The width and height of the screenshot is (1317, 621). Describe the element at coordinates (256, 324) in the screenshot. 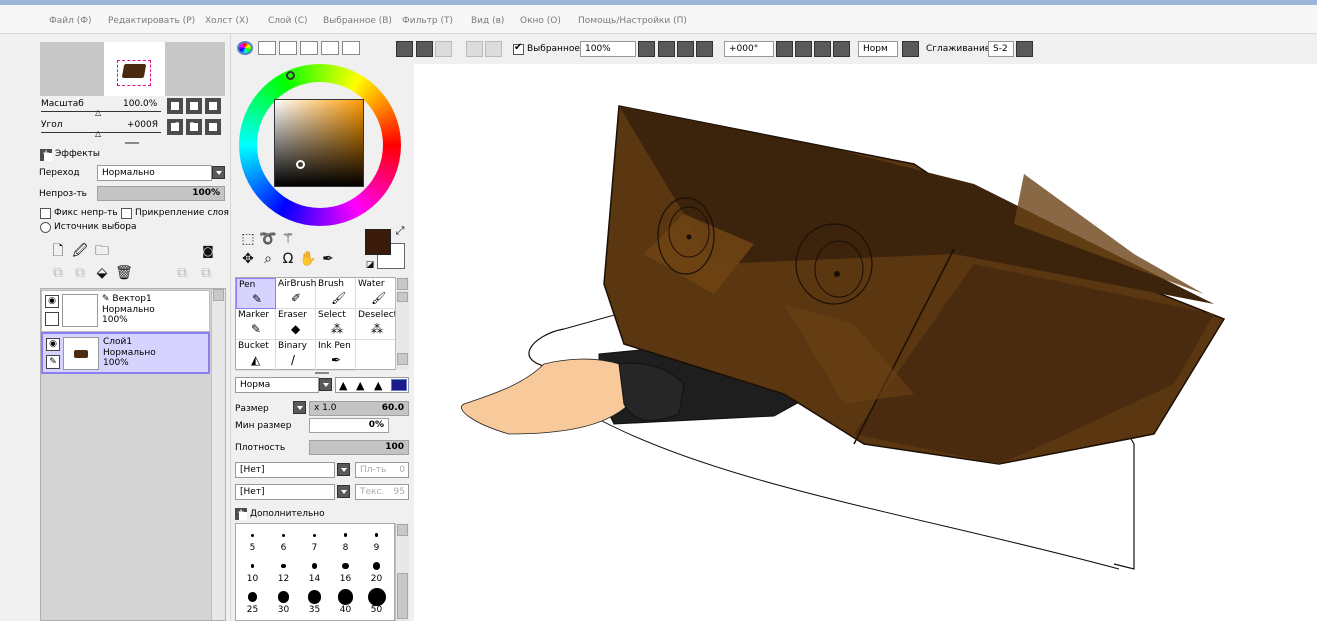

I see `brush-marker: Marker ✎` at that location.